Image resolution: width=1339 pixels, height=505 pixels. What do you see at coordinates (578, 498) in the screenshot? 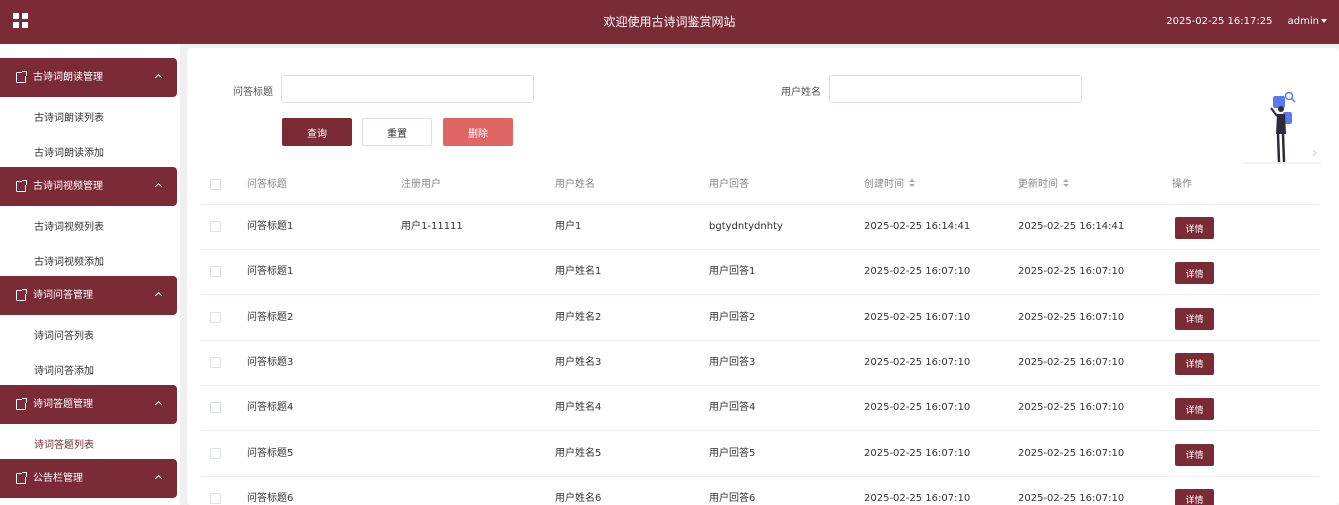
I see `table-cell: 用户姓名6` at bounding box center [578, 498].